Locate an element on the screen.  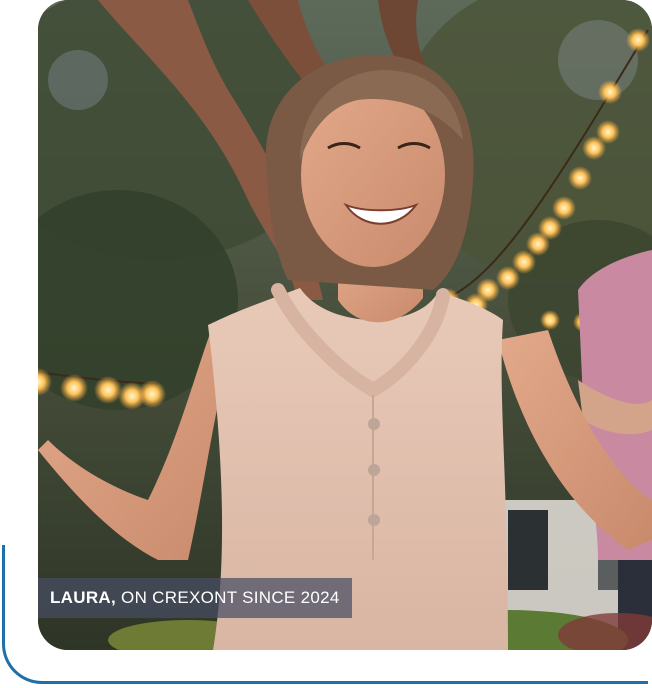
testimonial-caption: LAURA, ON CREXONT SINCE 2024 is located at coordinates (195, 598).